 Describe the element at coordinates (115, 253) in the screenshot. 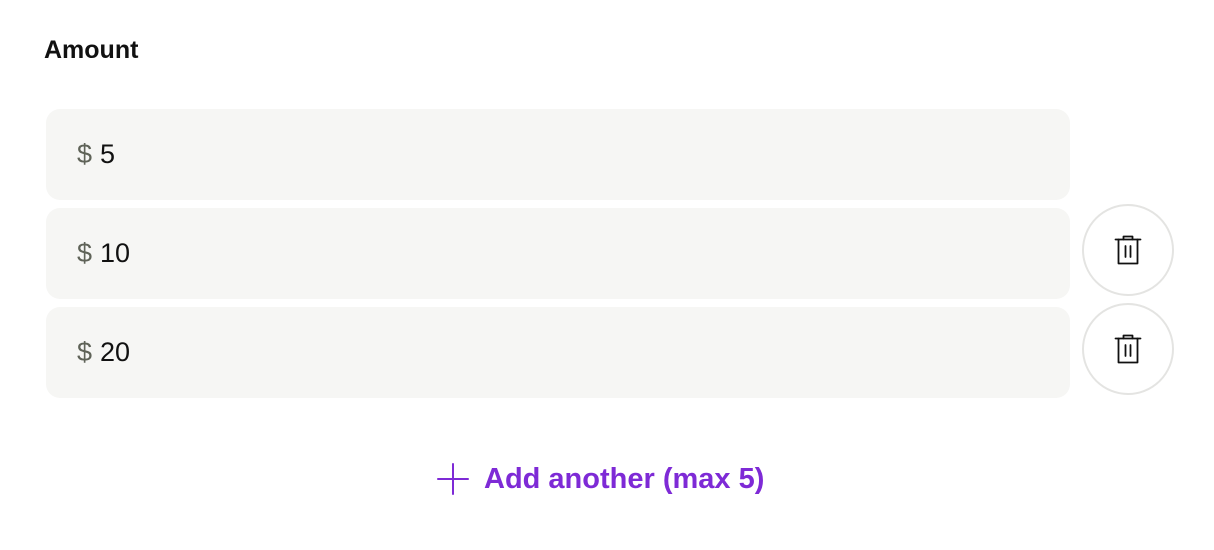

I see `amount-value: 10` at that location.